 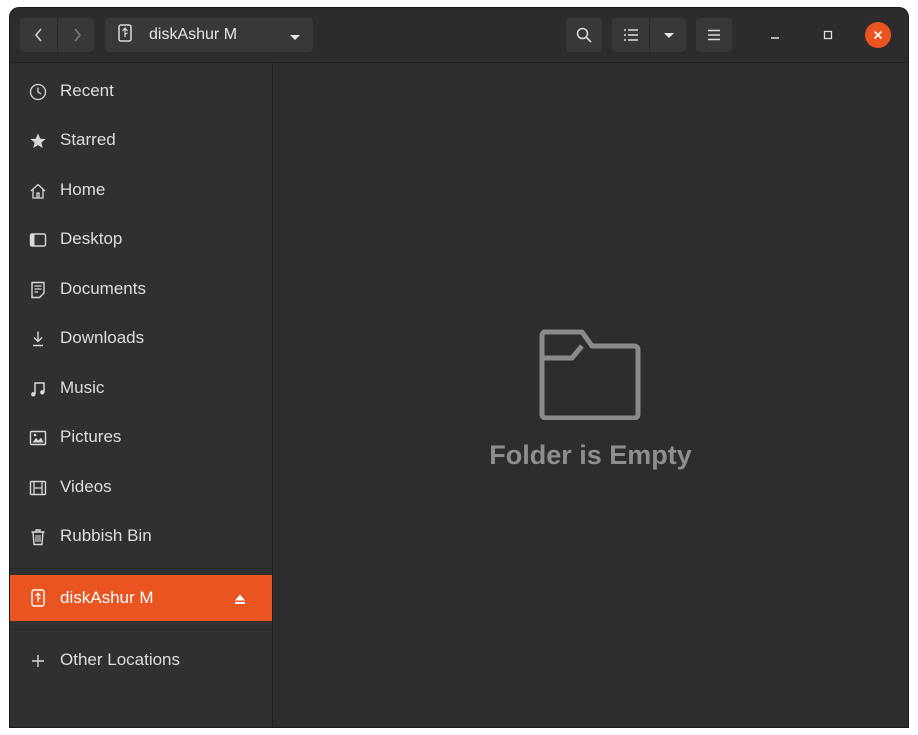 What do you see at coordinates (83, 189) in the screenshot?
I see `sidebar-item-label: Home` at bounding box center [83, 189].